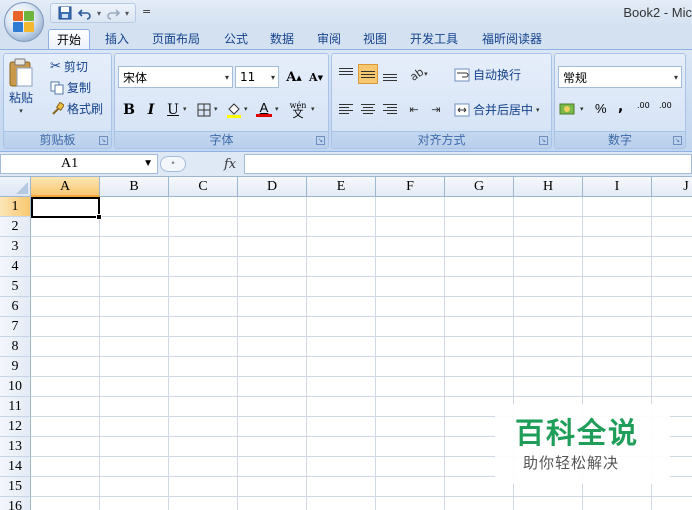 The width and height of the screenshot is (692, 510). I want to click on active-cell, so click(65, 207).